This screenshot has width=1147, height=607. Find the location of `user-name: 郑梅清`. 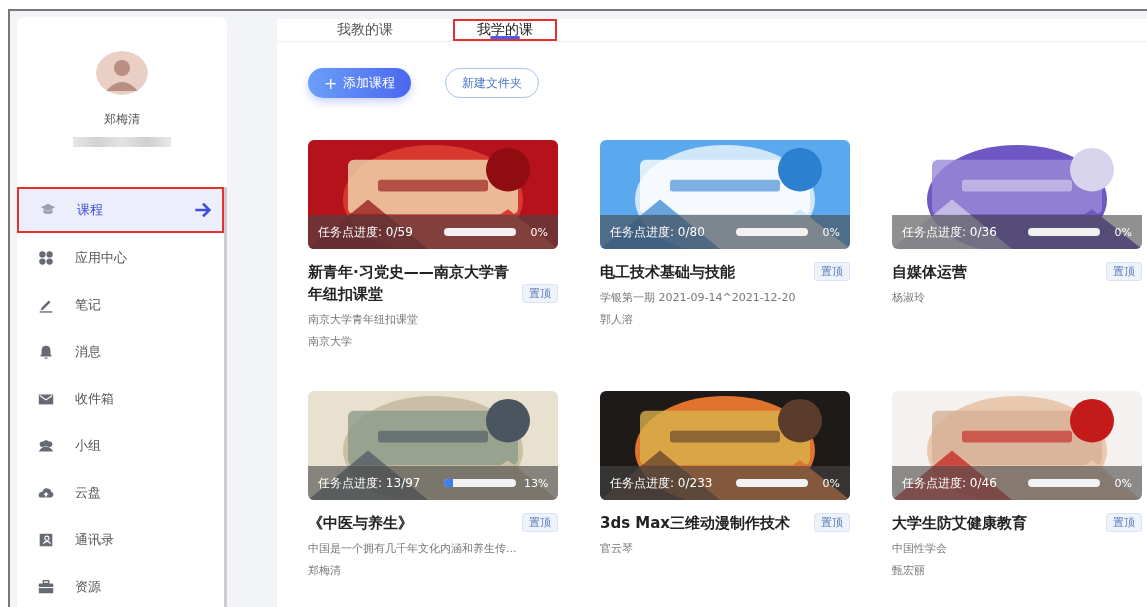

user-name: 郑梅清 is located at coordinates (122, 119).